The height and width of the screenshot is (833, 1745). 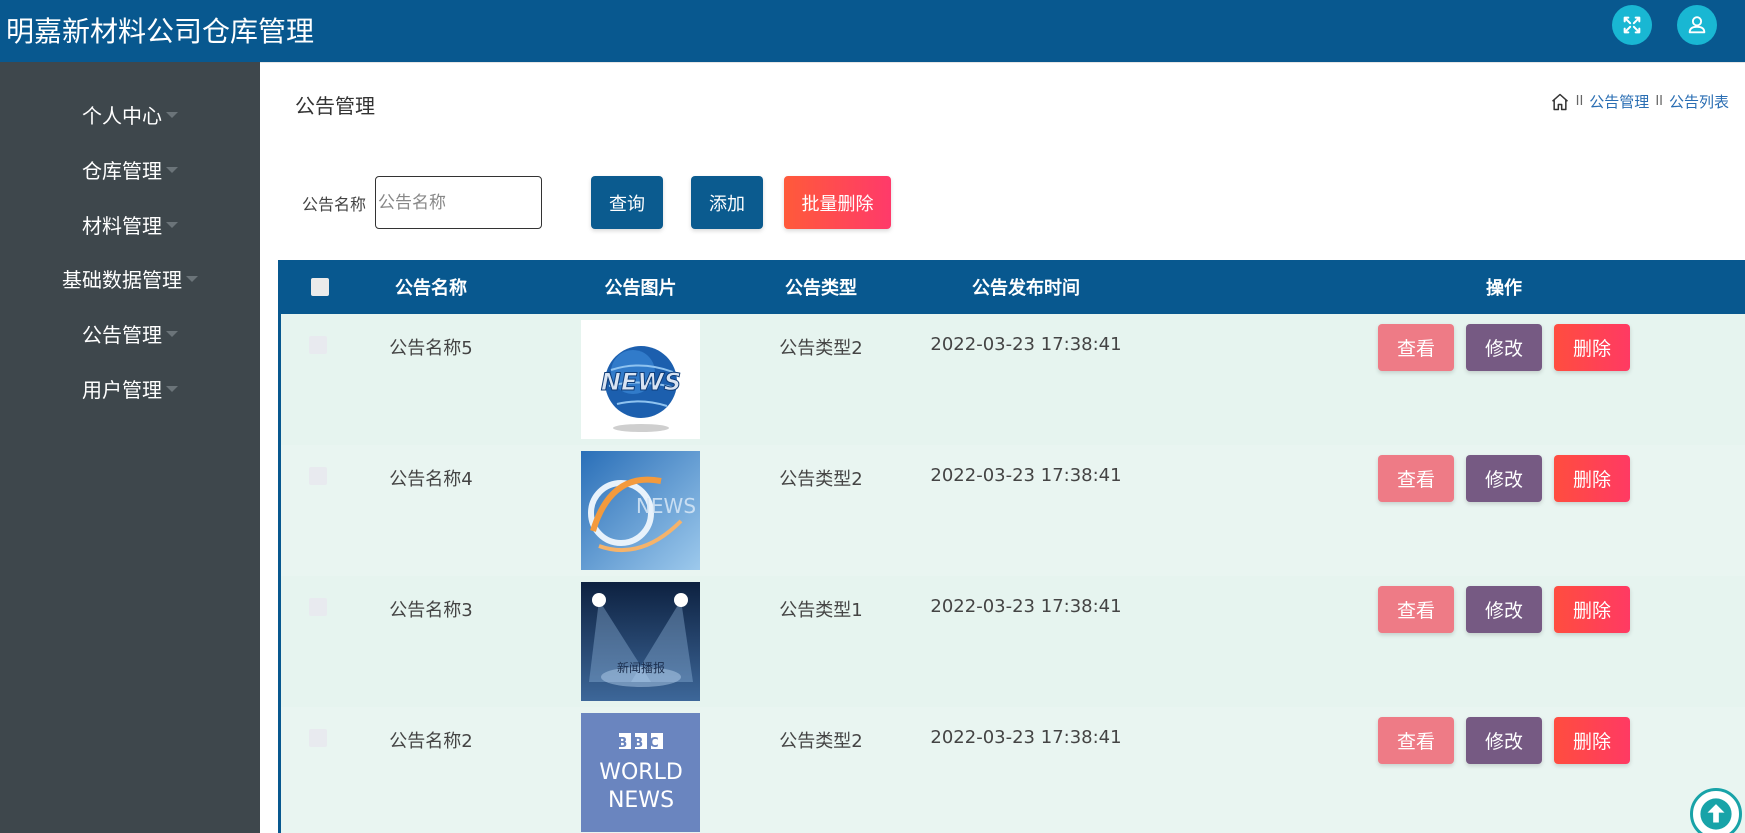 What do you see at coordinates (640, 288) in the screenshot?
I see `column-header-image: 公告图片` at bounding box center [640, 288].